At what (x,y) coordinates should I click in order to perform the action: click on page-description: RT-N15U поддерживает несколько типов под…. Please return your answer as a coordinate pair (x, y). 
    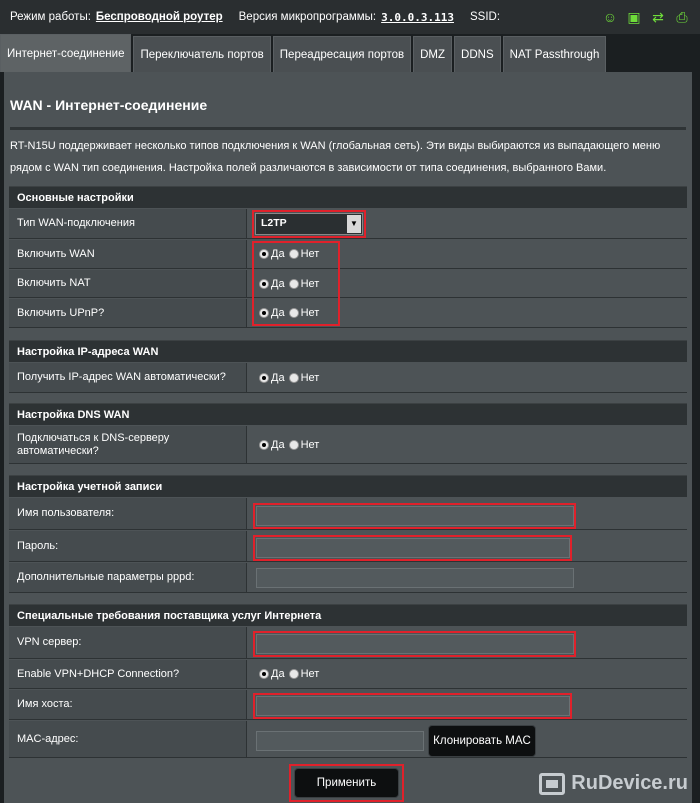
    Looking at the image, I should click on (335, 157).